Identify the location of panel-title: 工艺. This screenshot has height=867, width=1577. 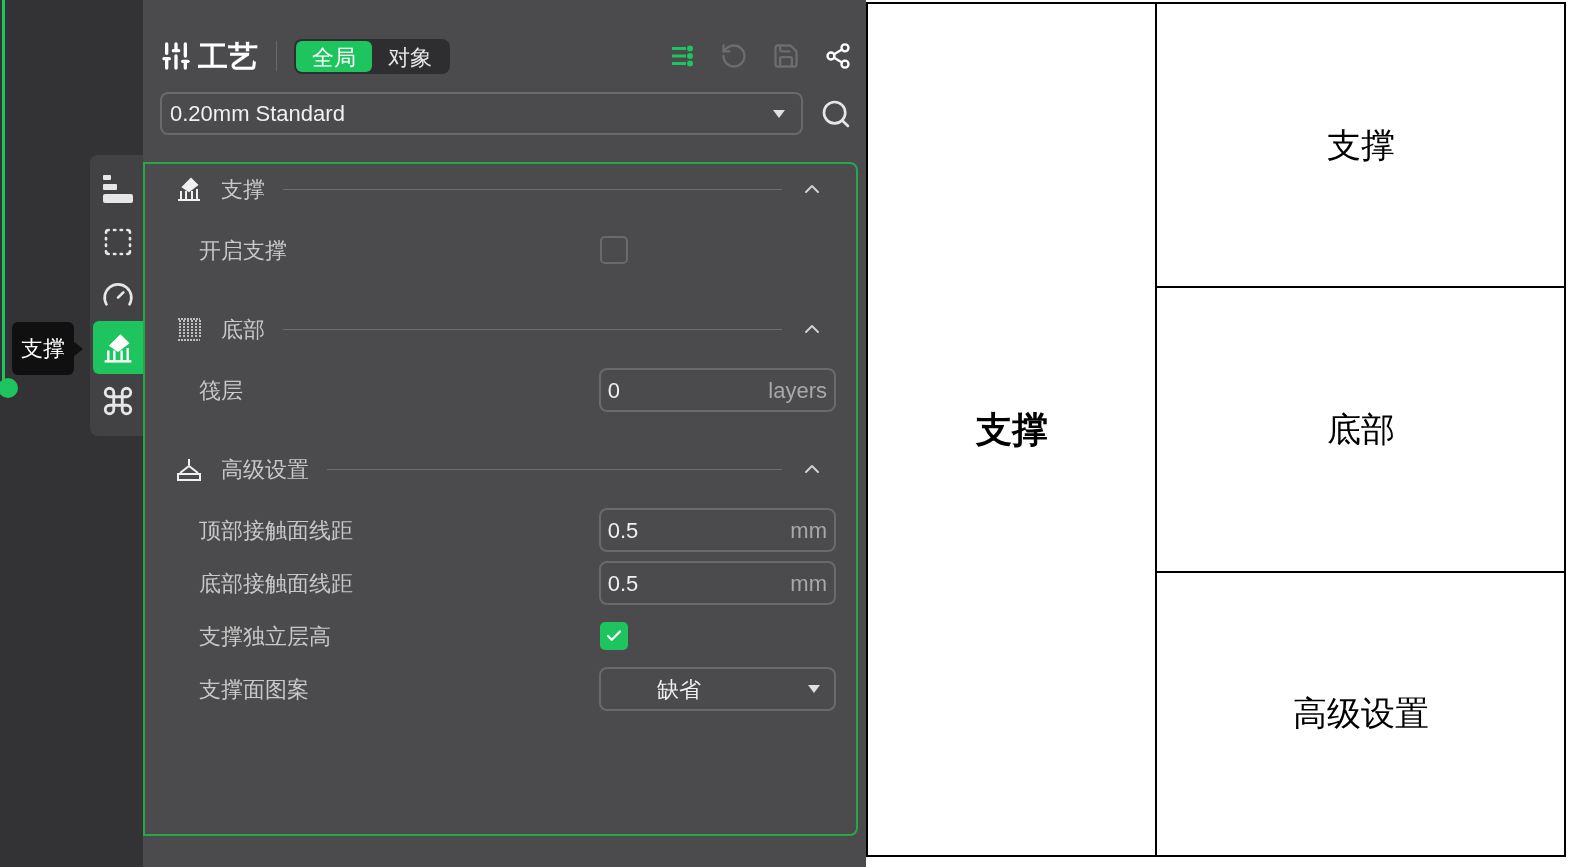
(228, 56).